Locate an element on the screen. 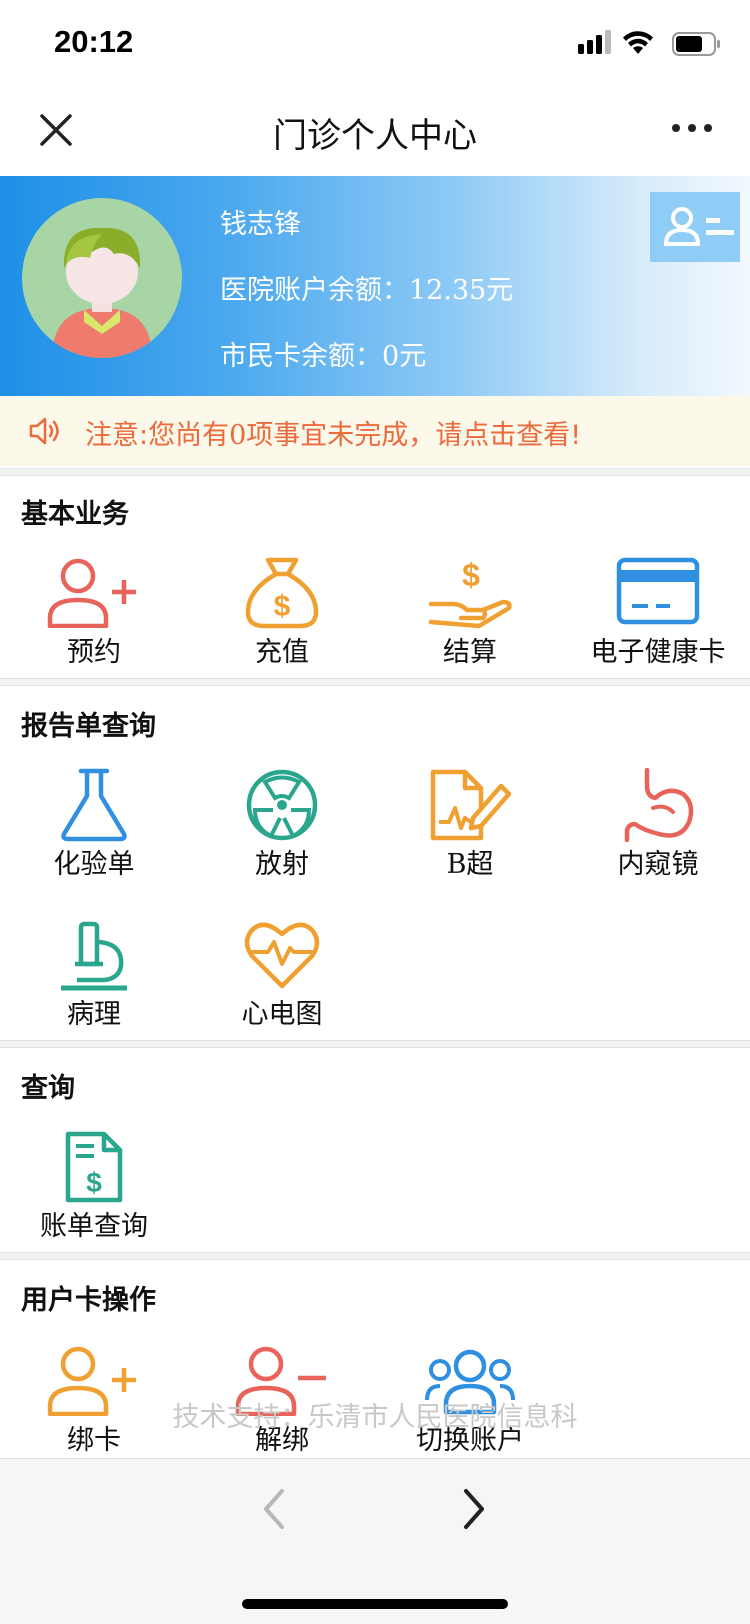  lab-report-button: 化验单 is located at coordinates (94, 838).